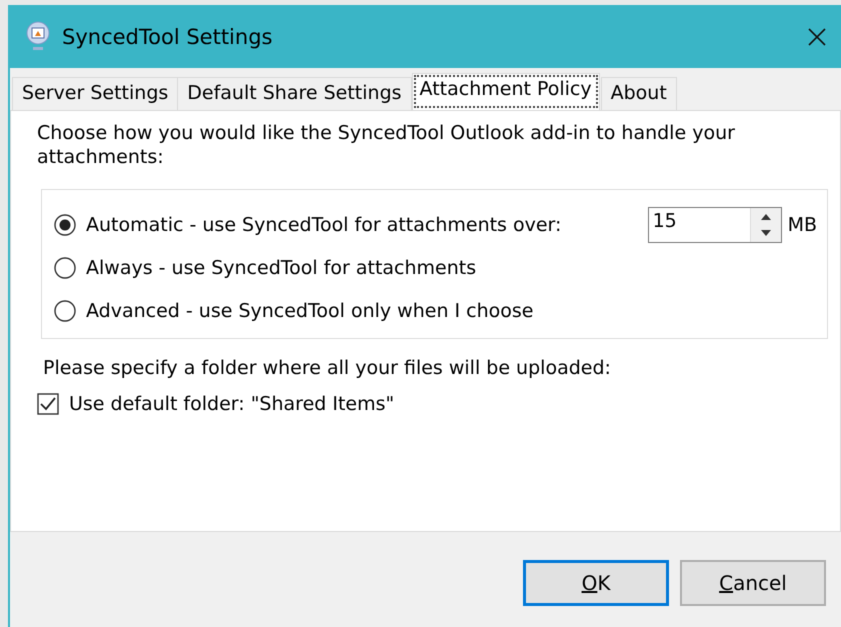  What do you see at coordinates (638, 93) in the screenshot?
I see `tab: About` at bounding box center [638, 93].